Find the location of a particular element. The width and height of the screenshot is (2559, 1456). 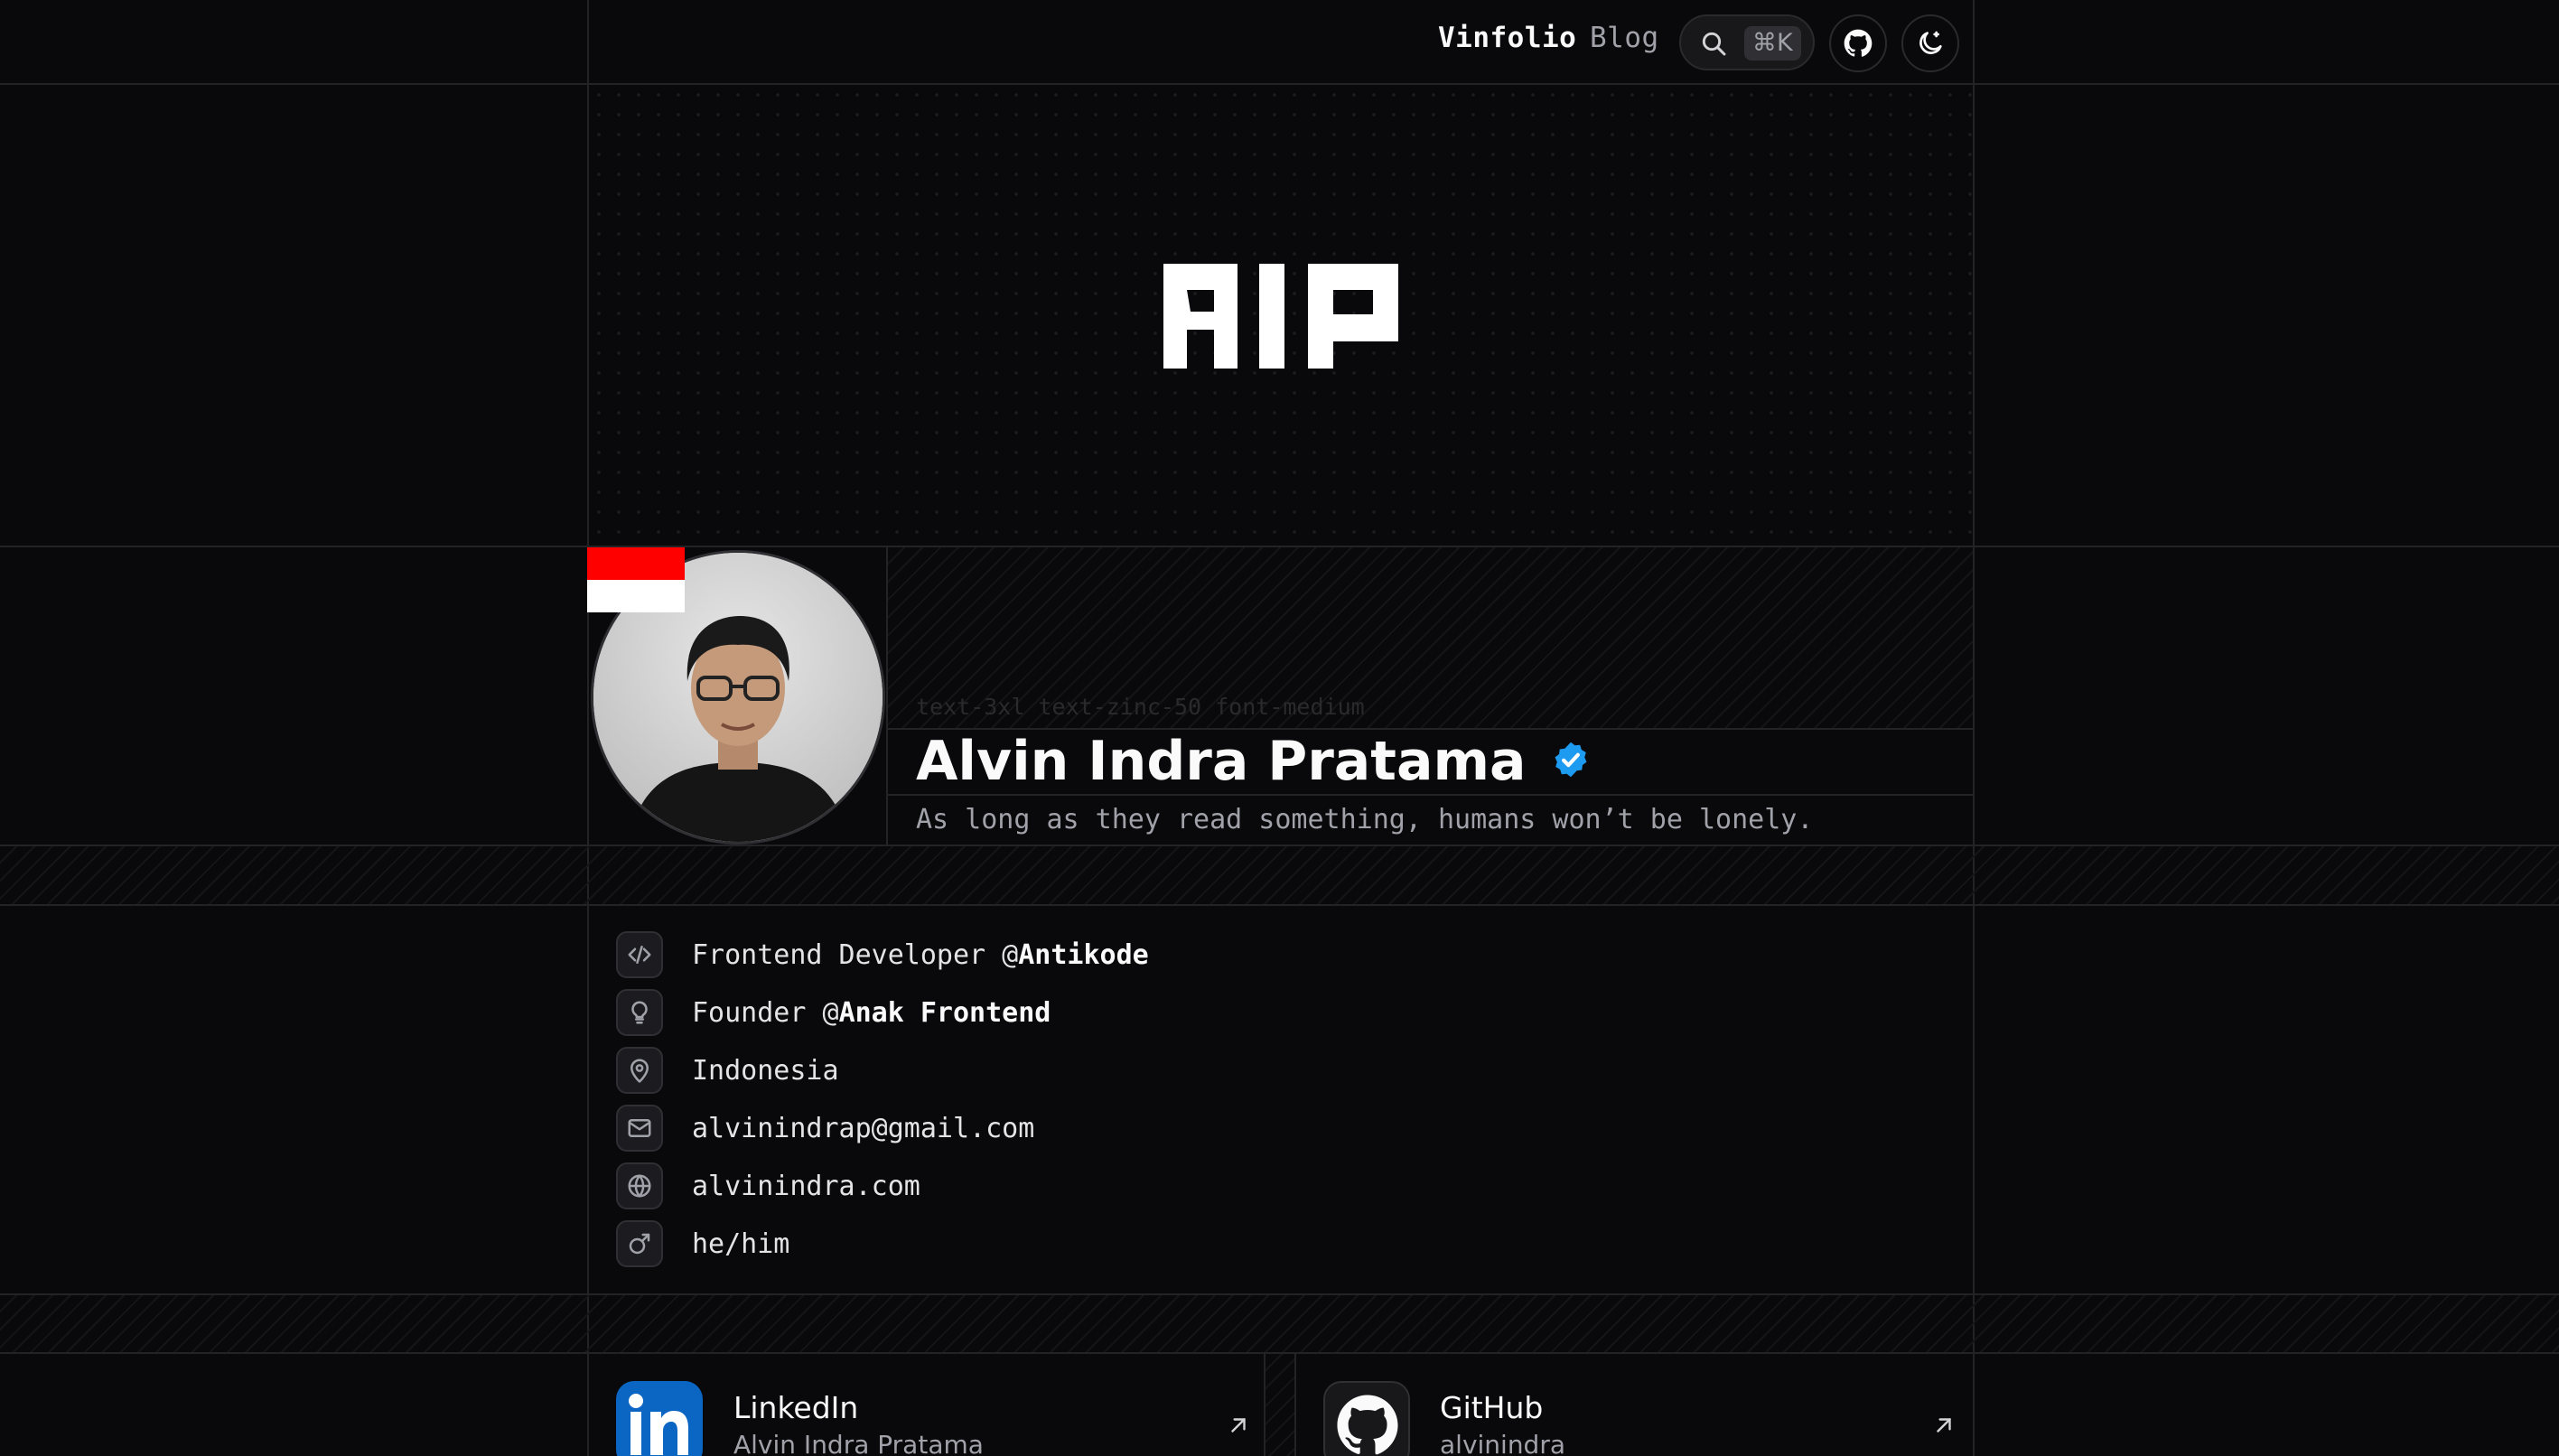

linkedin-title: LinkedIn is located at coordinates (796, 1407).